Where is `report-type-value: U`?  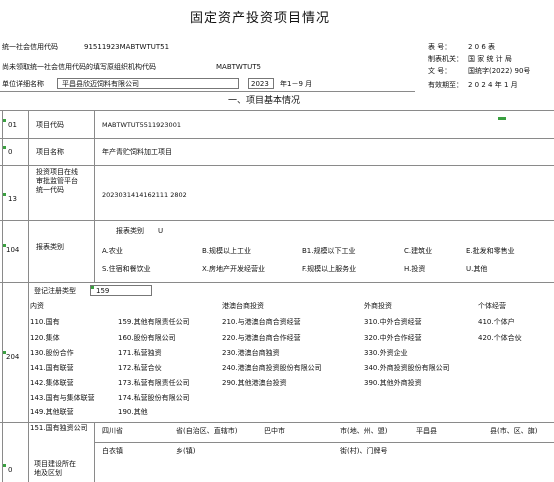 report-type-value: U is located at coordinates (160, 231).